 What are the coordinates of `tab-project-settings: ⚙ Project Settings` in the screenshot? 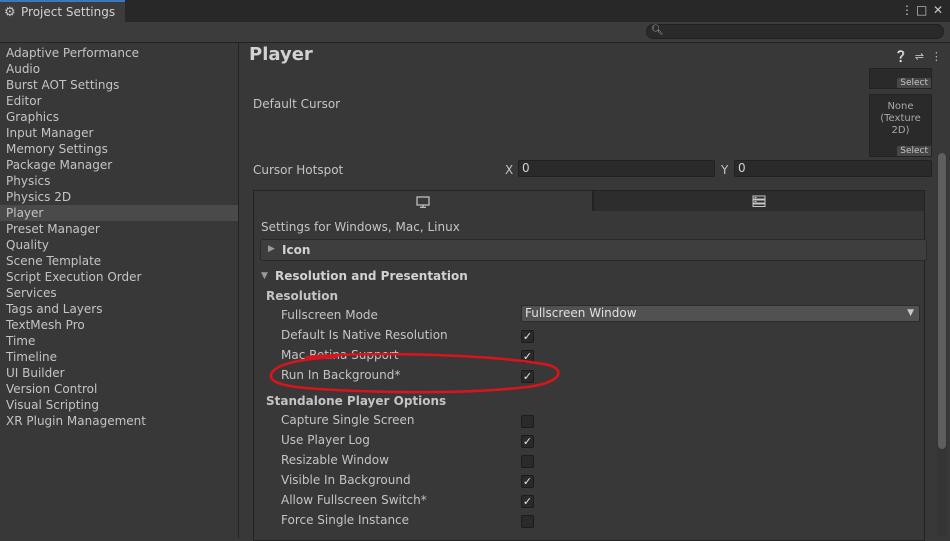 It's located at (62, 11).